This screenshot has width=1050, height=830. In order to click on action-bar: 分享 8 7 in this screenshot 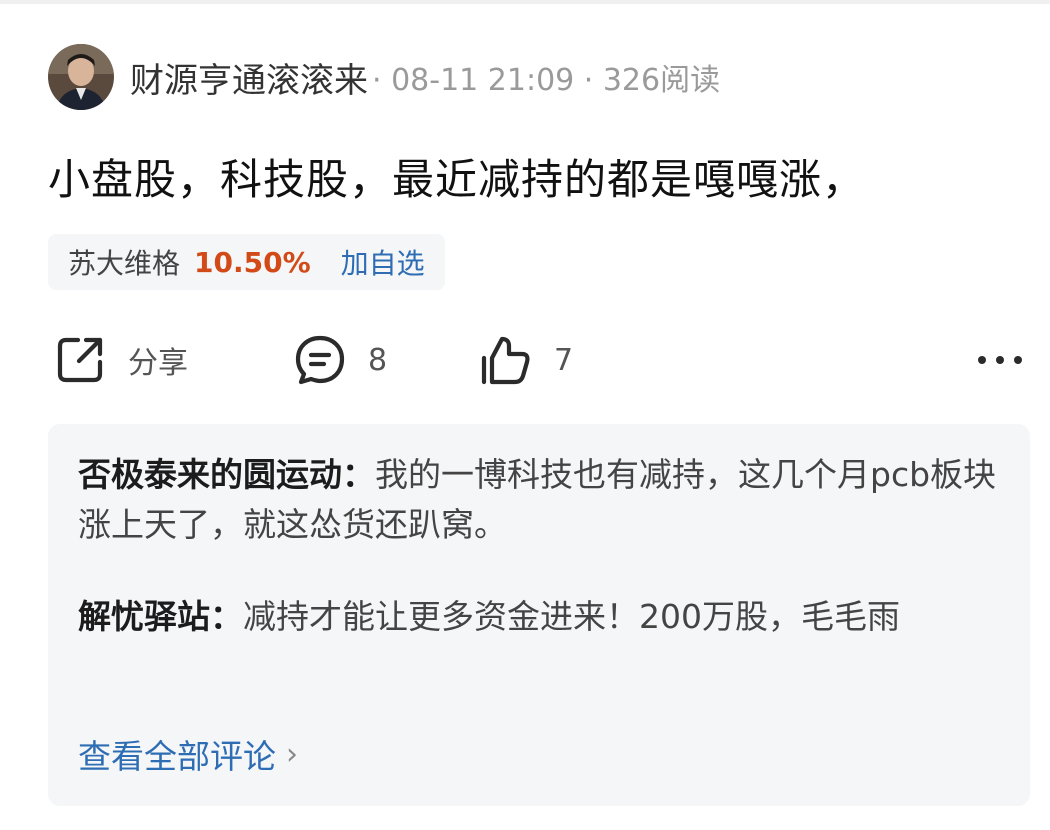, I will do `click(538, 360)`.